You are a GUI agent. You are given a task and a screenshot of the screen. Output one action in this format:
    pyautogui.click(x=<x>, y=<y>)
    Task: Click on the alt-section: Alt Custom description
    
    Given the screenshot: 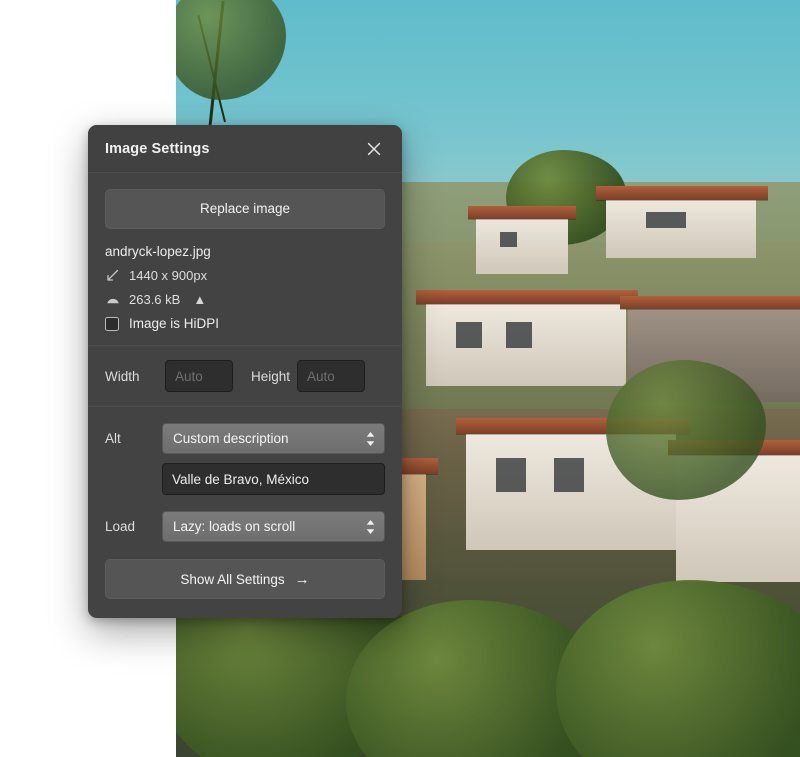 What is the action you would take?
    pyautogui.click(x=245, y=430)
    